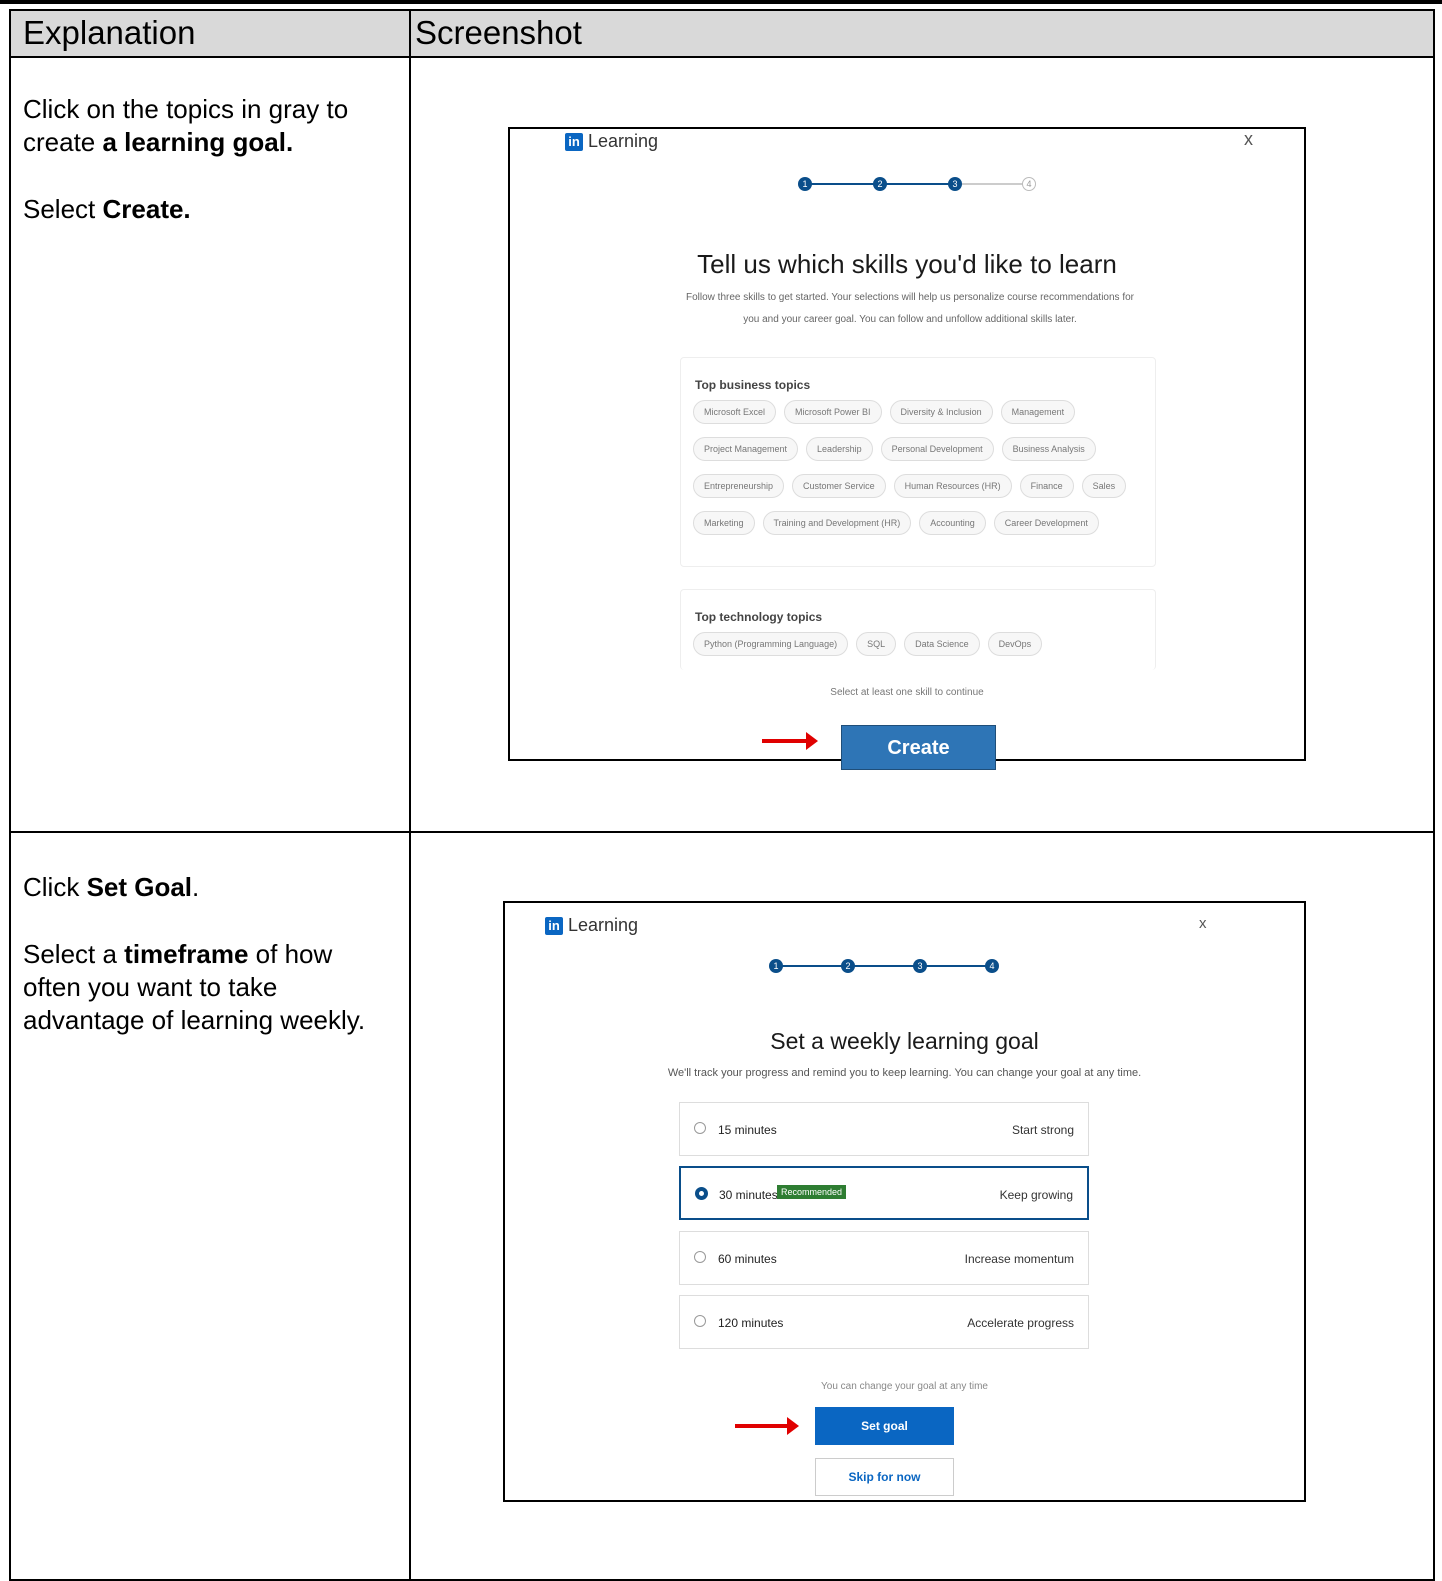  What do you see at coordinates (1019, 1259) in the screenshot?
I see `option-description: Increase momentum` at bounding box center [1019, 1259].